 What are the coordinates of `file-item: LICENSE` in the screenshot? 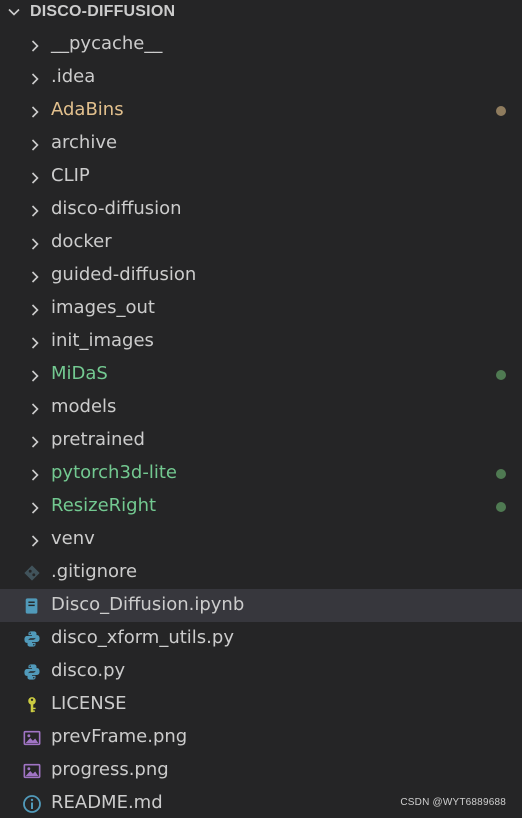 It's located at (261, 704).